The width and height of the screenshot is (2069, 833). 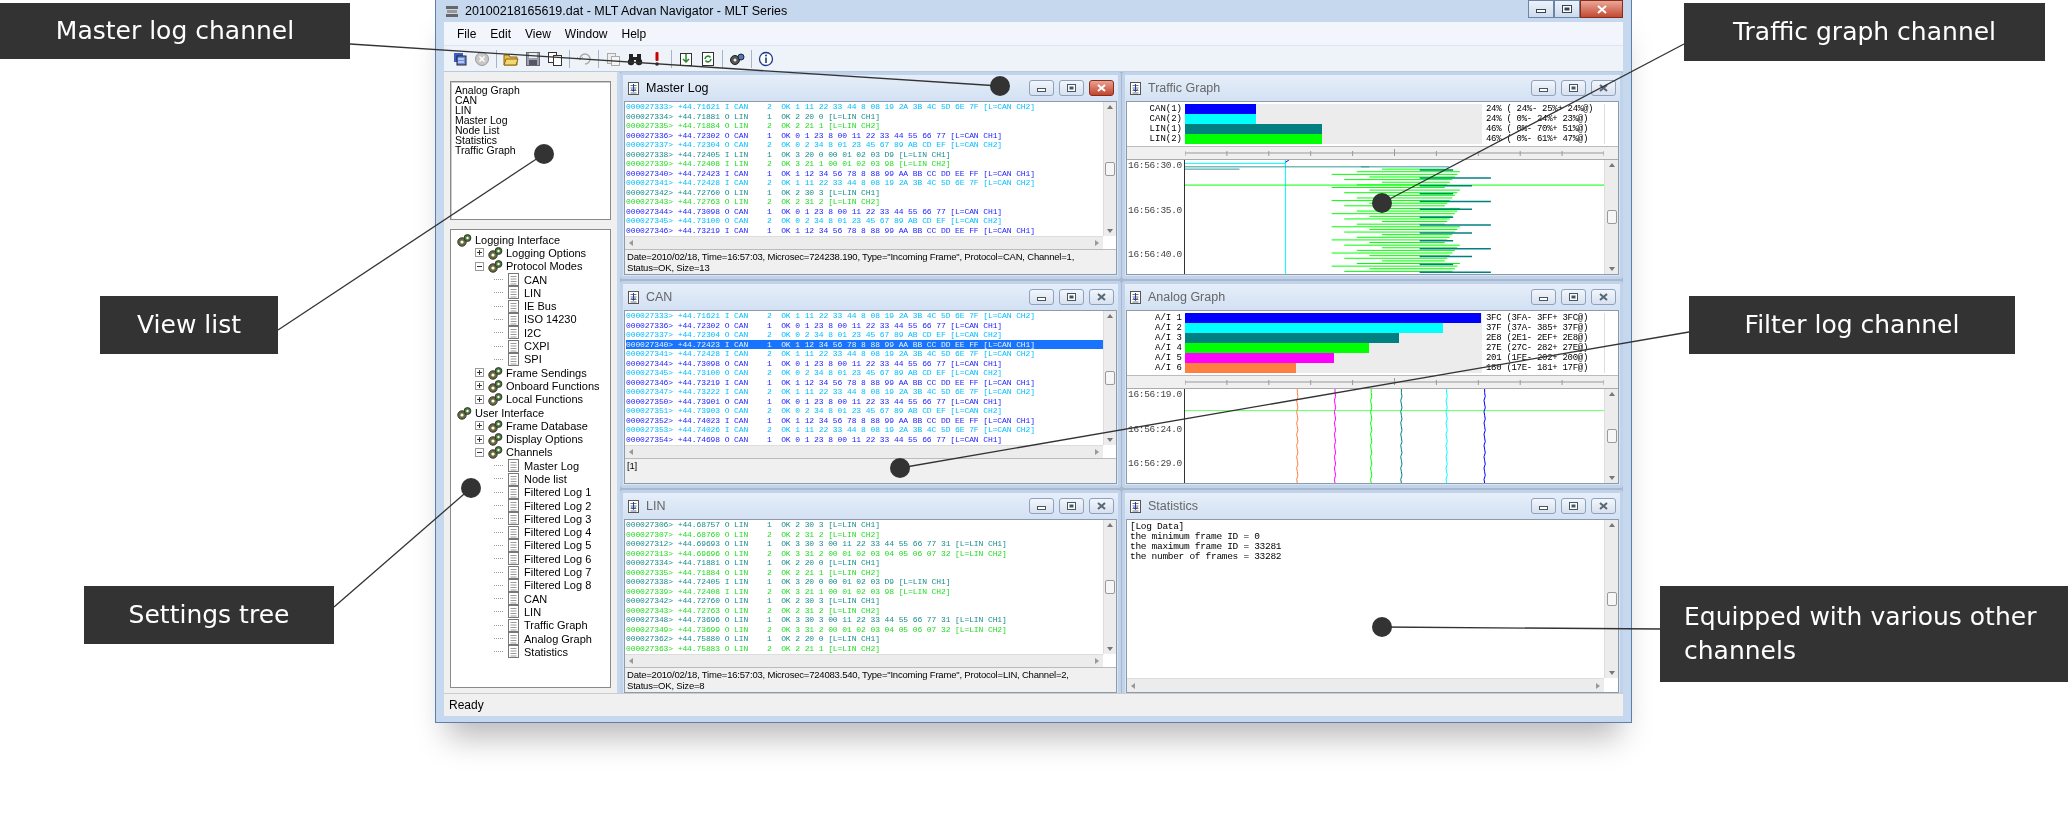 I want to click on tree-item: Onboard Functions, so click(x=553, y=385).